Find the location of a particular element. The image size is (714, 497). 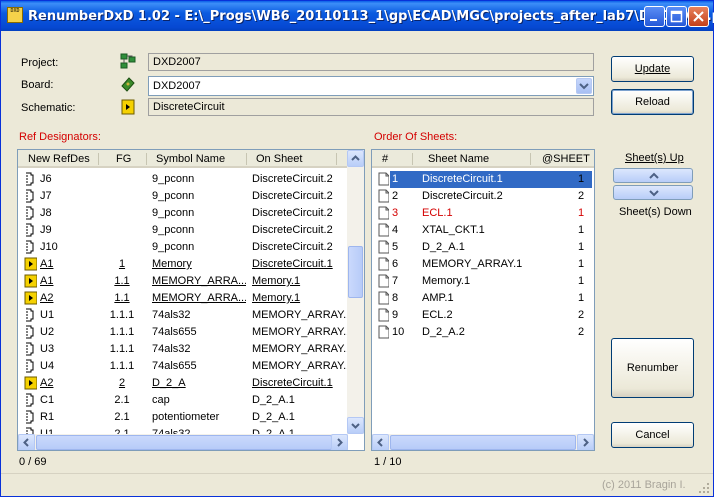

scroll-right-button is located at coordinates (339, 442).